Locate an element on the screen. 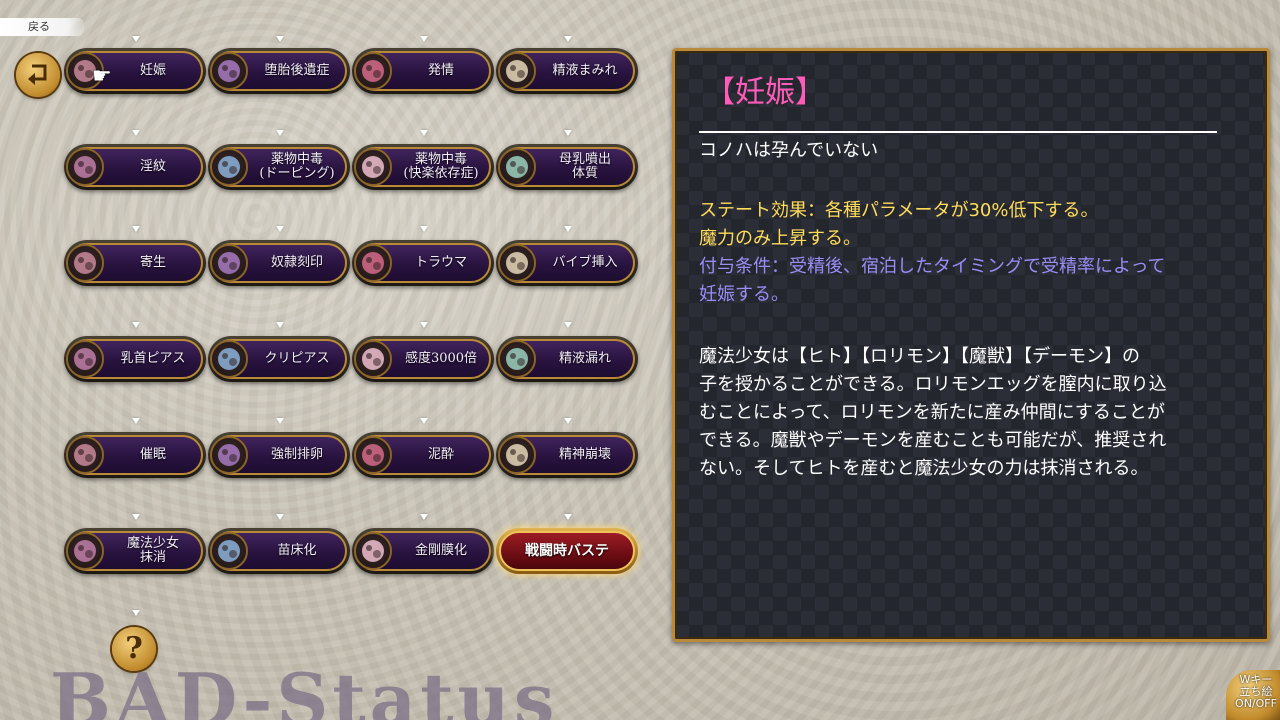 This screenshot has width=1280, height=720. drug-doping-icon is located at coordinates (229, 167).